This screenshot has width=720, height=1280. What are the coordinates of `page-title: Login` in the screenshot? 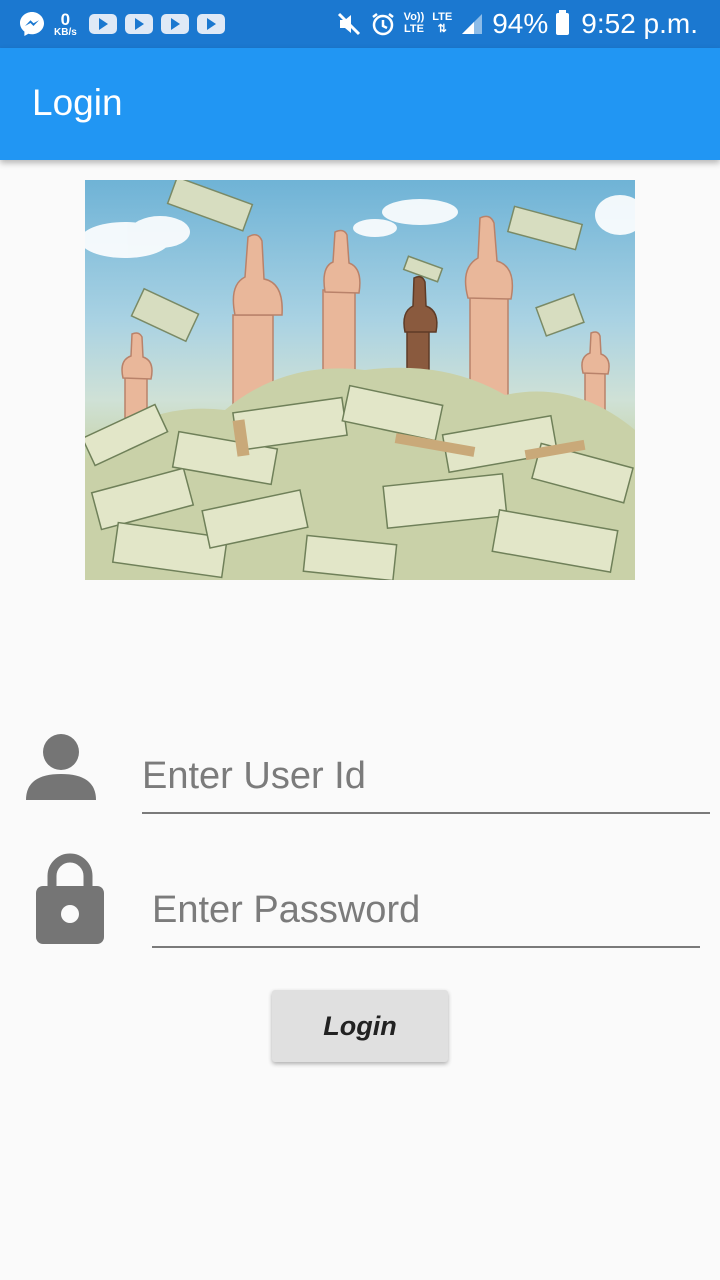 It's located at (77, 102).